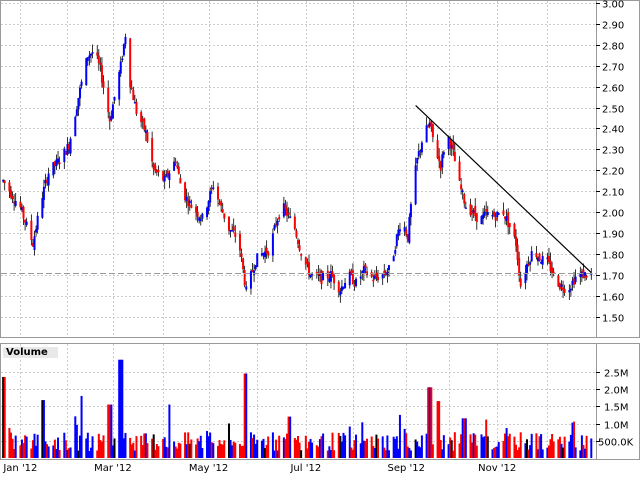 The width and height of the screenshot is (640, 484). What do you see at coordinates (305, 468) in the screenshot?
I see `x-tick-label: Jul '12` at bounding box center [305, 468].